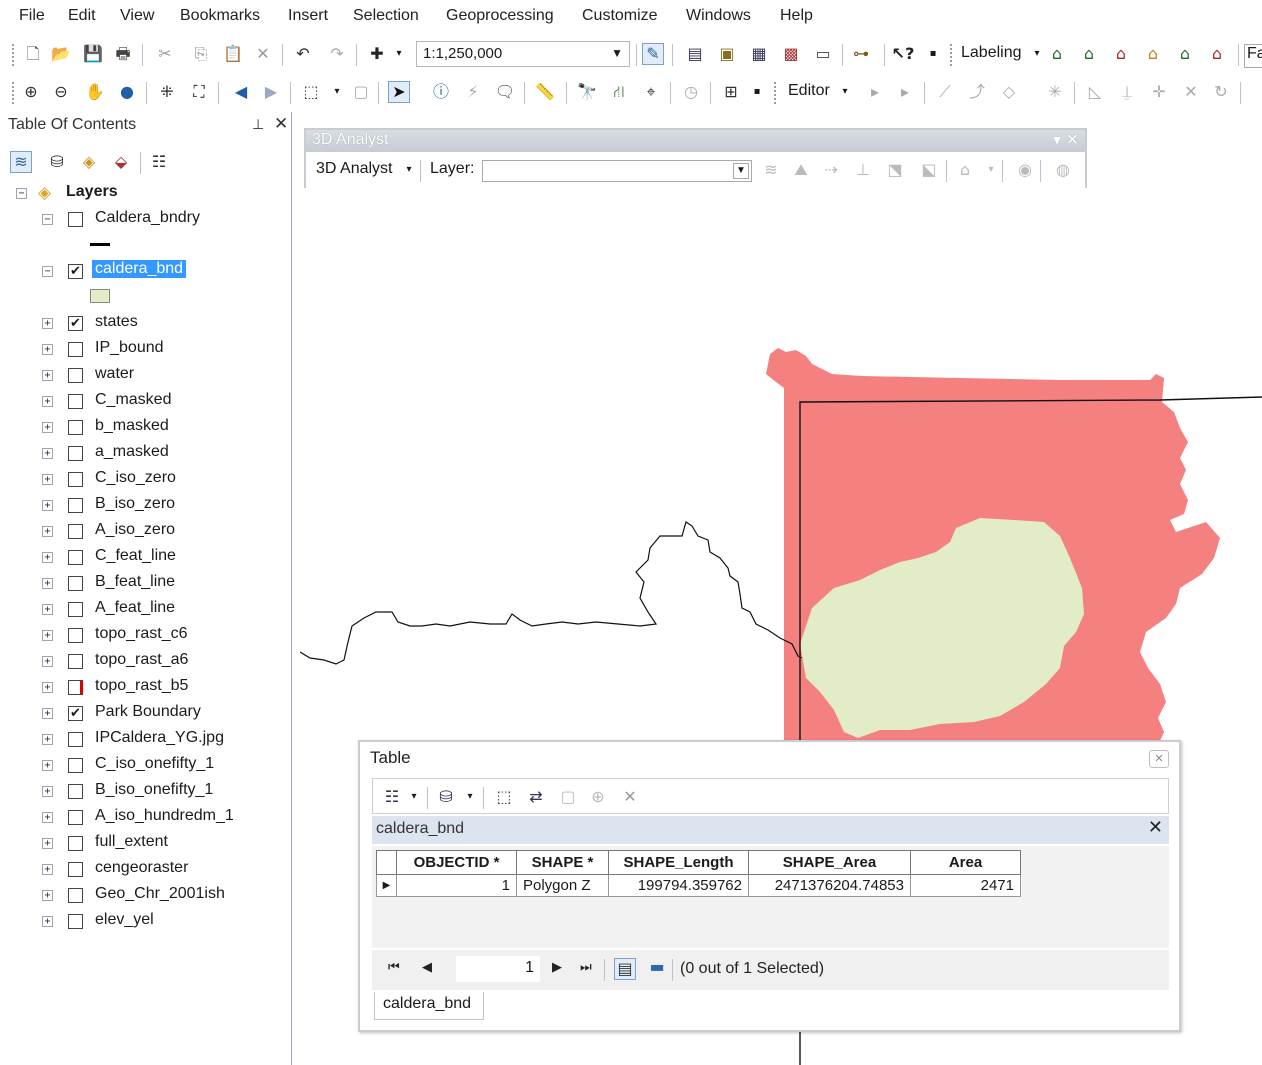  Describe the element at coordinates (167, 92) in the screenshot. I see `fixed-zoom-in-icon: ⁜` at that location.